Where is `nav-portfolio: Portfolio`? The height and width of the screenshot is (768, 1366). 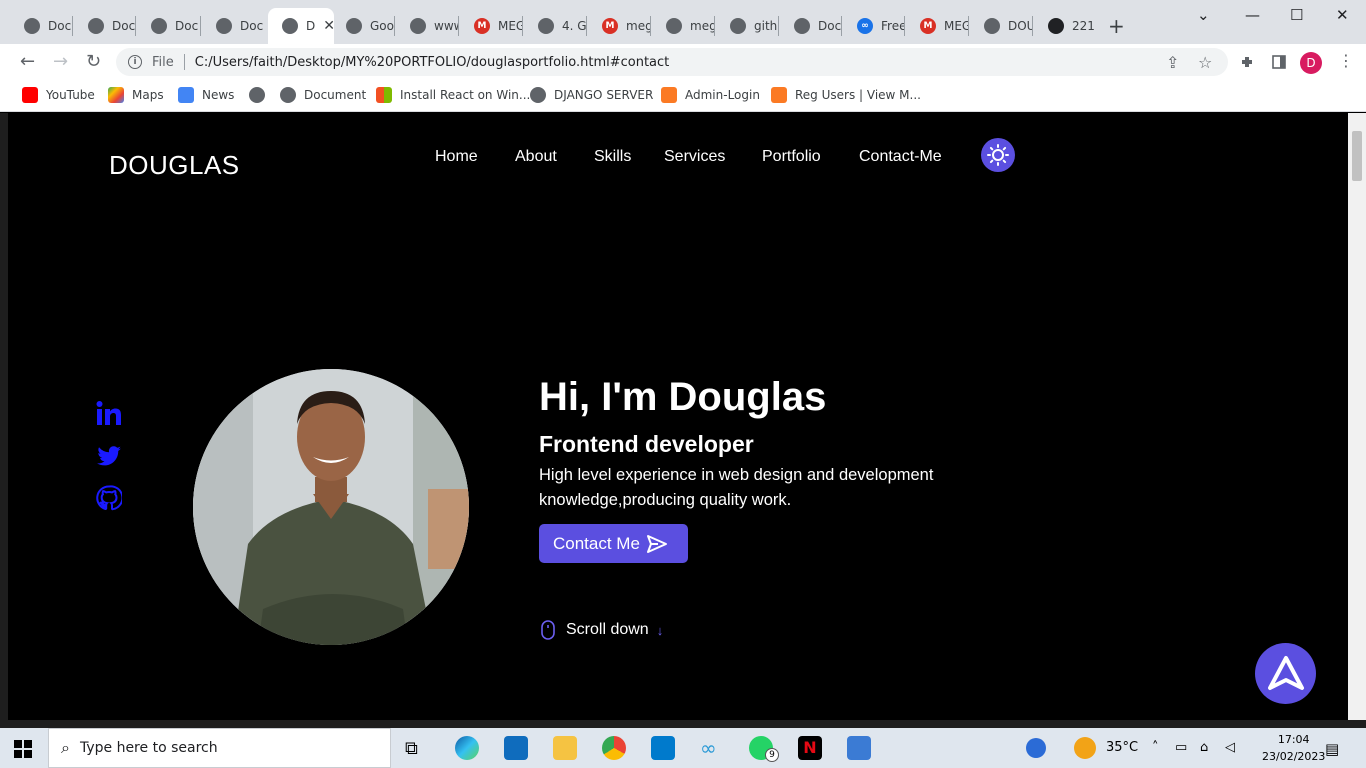
nav-portfolio: Portfolio is located at coordinates (791, 157).